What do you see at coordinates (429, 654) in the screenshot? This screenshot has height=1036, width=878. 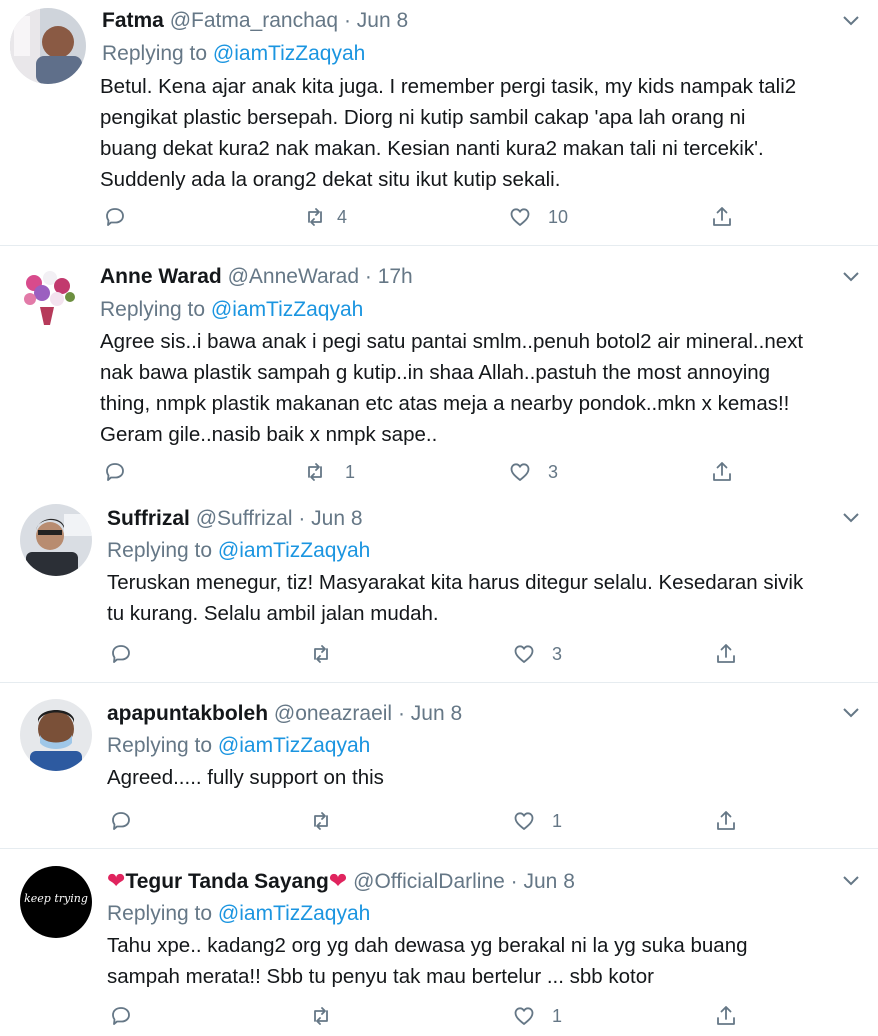 I see `tweet-actions: 3` at bounding box center [429, 654].